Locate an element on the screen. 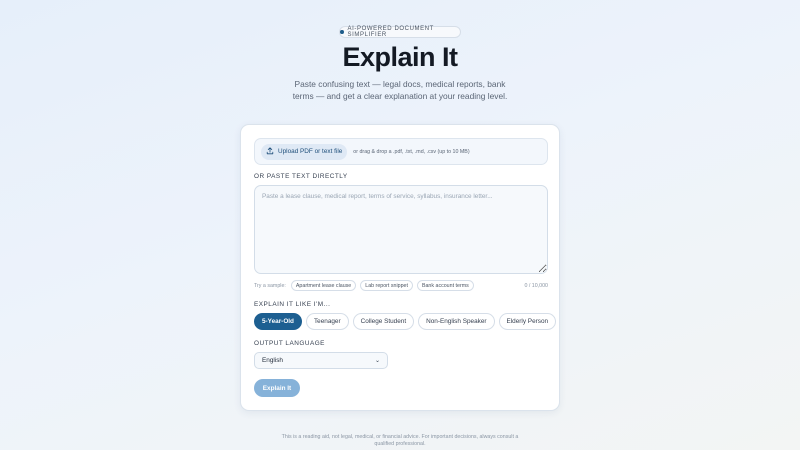 The height and width of the screenshot is (450, 800). upload-icon is located at coordinates (270, 151).